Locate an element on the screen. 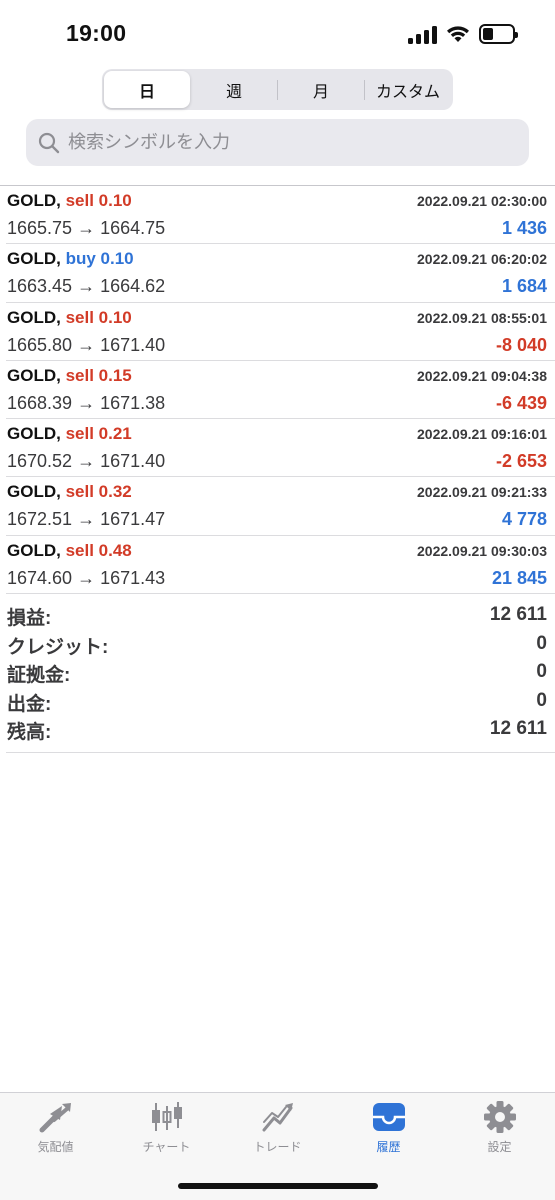 The image size is (555, 1200). segment-week: 週 is located at coordinates (234, 89).